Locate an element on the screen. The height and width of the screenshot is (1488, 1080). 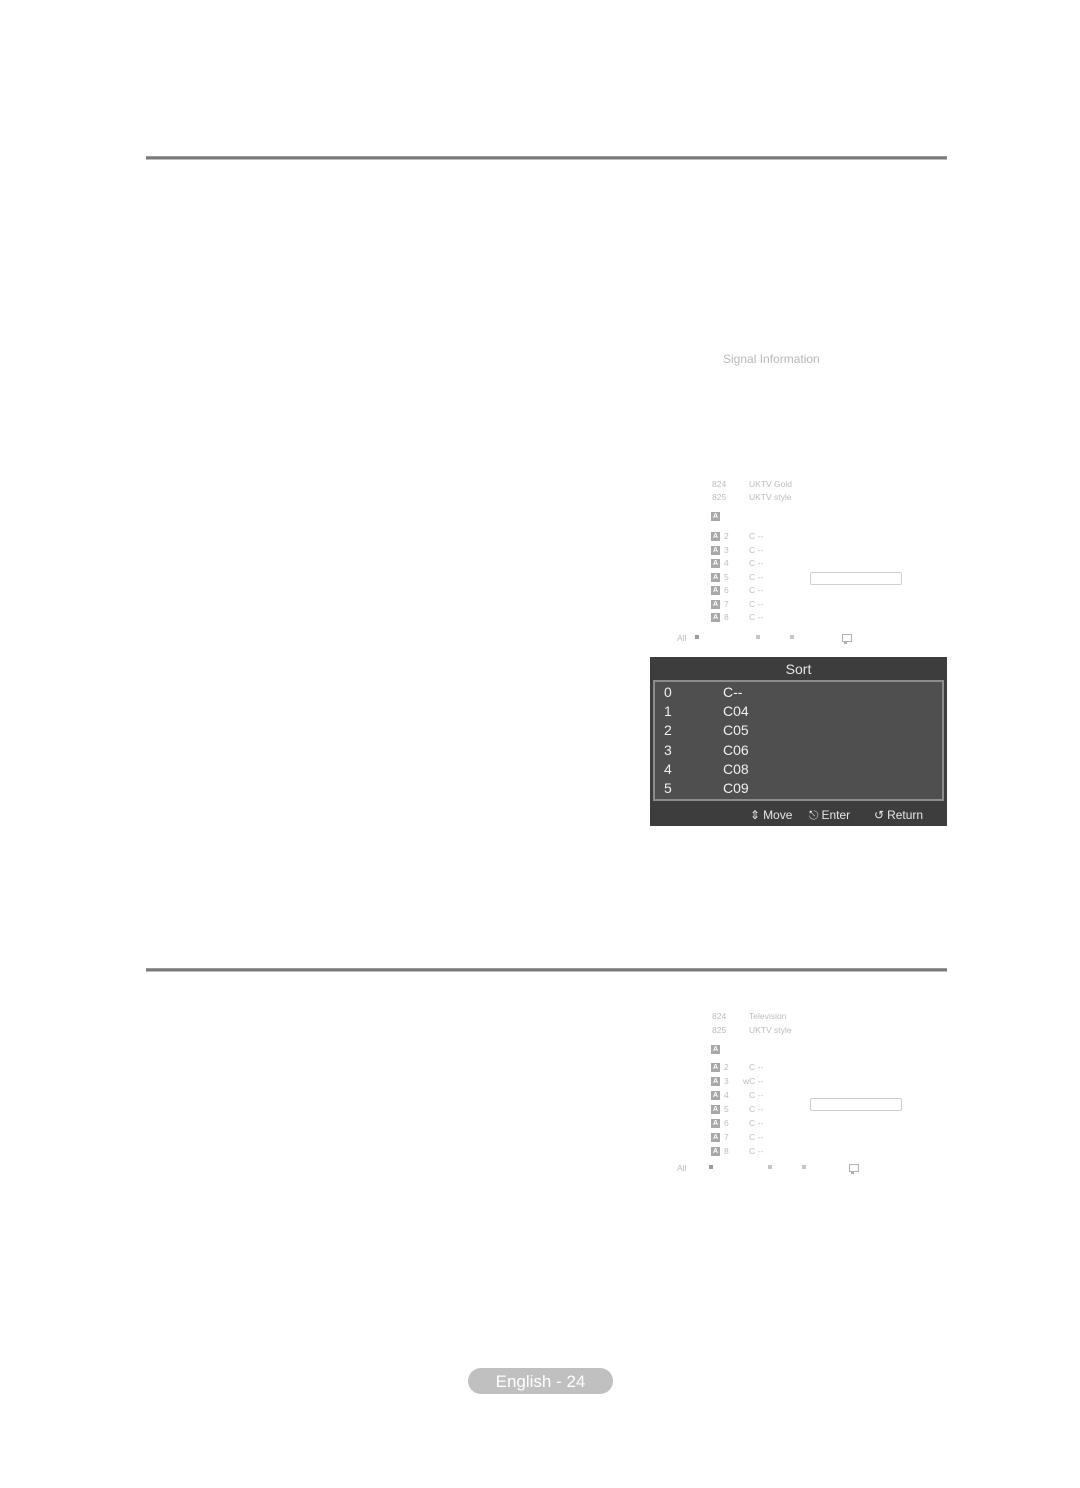
enter-label: Enter is located at coordinates (836, 815).